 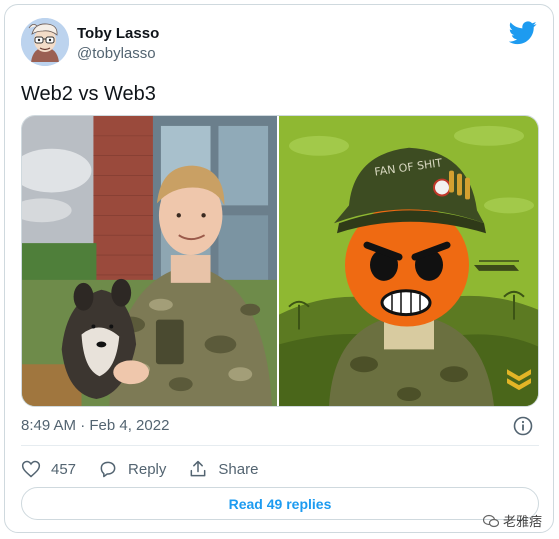 What do you see at coordinates (523, 426) in the screenshot?
I see `info-icon` at bounding box center [523, 426].